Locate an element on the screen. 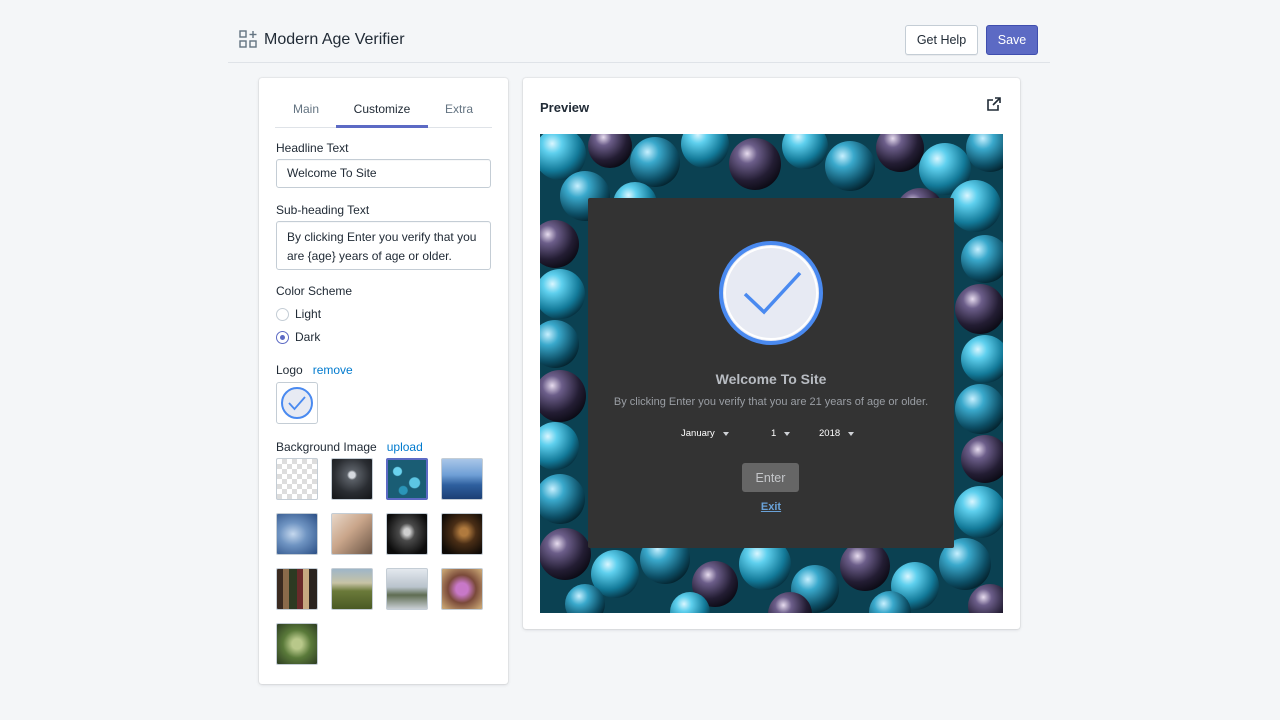 This screenshot has height=720, width=1280. tab-main: Main is located at coordinates (306, 115).